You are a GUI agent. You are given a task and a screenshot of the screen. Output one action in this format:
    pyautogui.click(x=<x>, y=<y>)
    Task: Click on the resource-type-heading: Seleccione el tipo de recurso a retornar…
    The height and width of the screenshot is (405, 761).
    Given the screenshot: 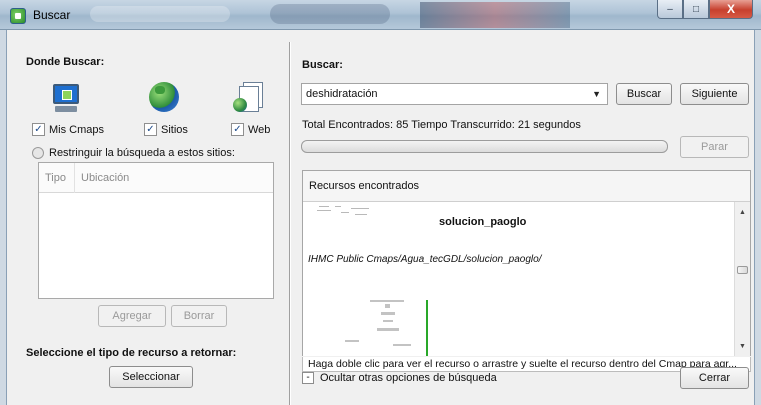 What is the action you would take?
    pyautogui.click(x=131, y=353)
    